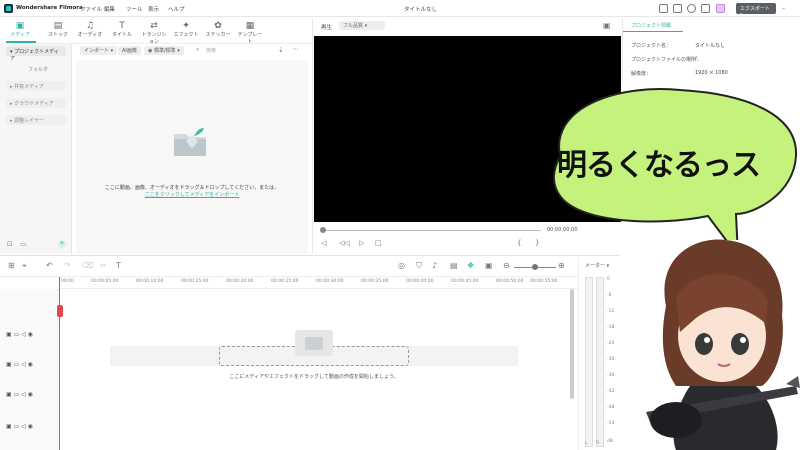  Describe the element at coordinates (99, 50) in the screenshot. I see `import-dropdown: インポート ▾` at that location.